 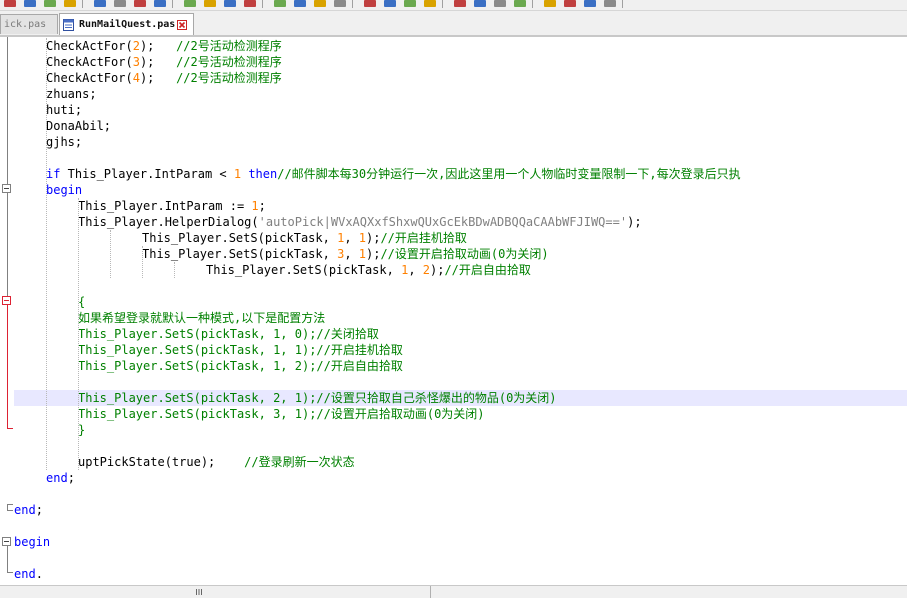 I want to click on tab-ick-pas: ick.pas, so click(x=29, y=24).